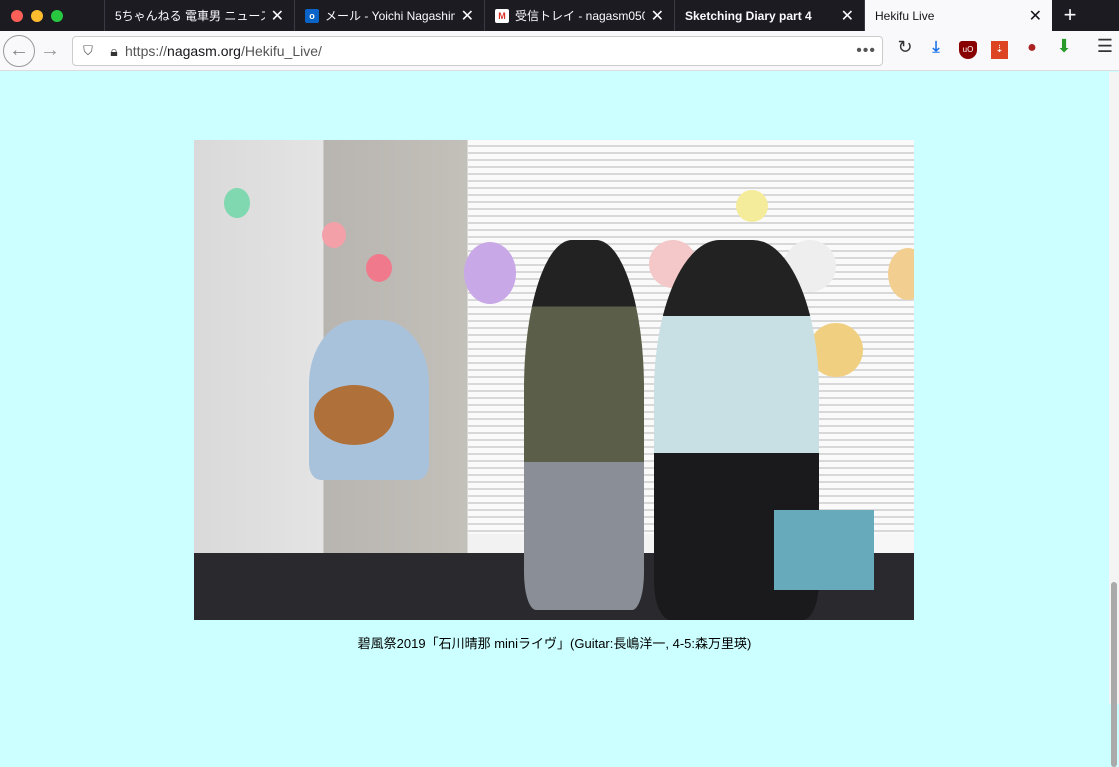  What do you see at coordinates (50, 50) in the screenshot?
I see `forward-button: →` at bounding box center [50, 50].